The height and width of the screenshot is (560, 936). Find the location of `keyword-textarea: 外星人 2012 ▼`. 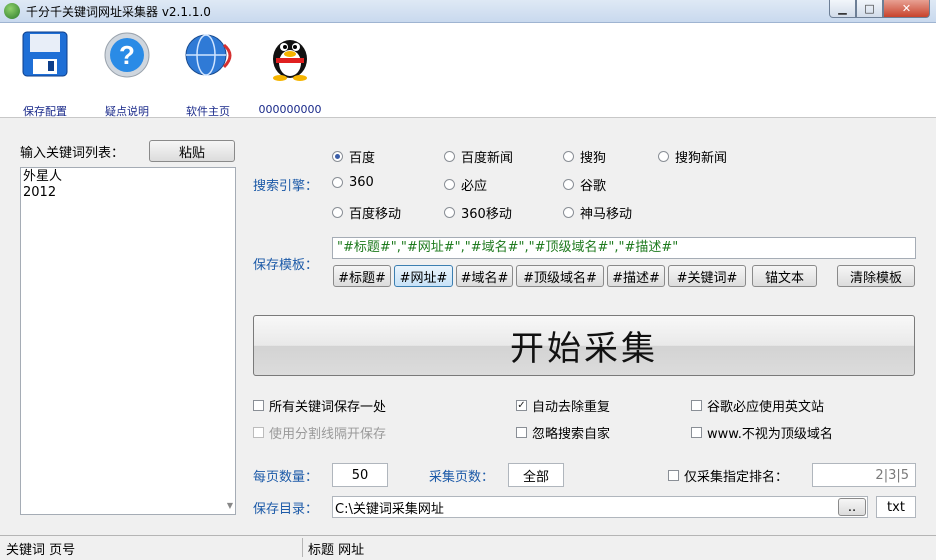

keyword-textarea: 外星人 2012 ▼ is located at coordinates (128, 341).